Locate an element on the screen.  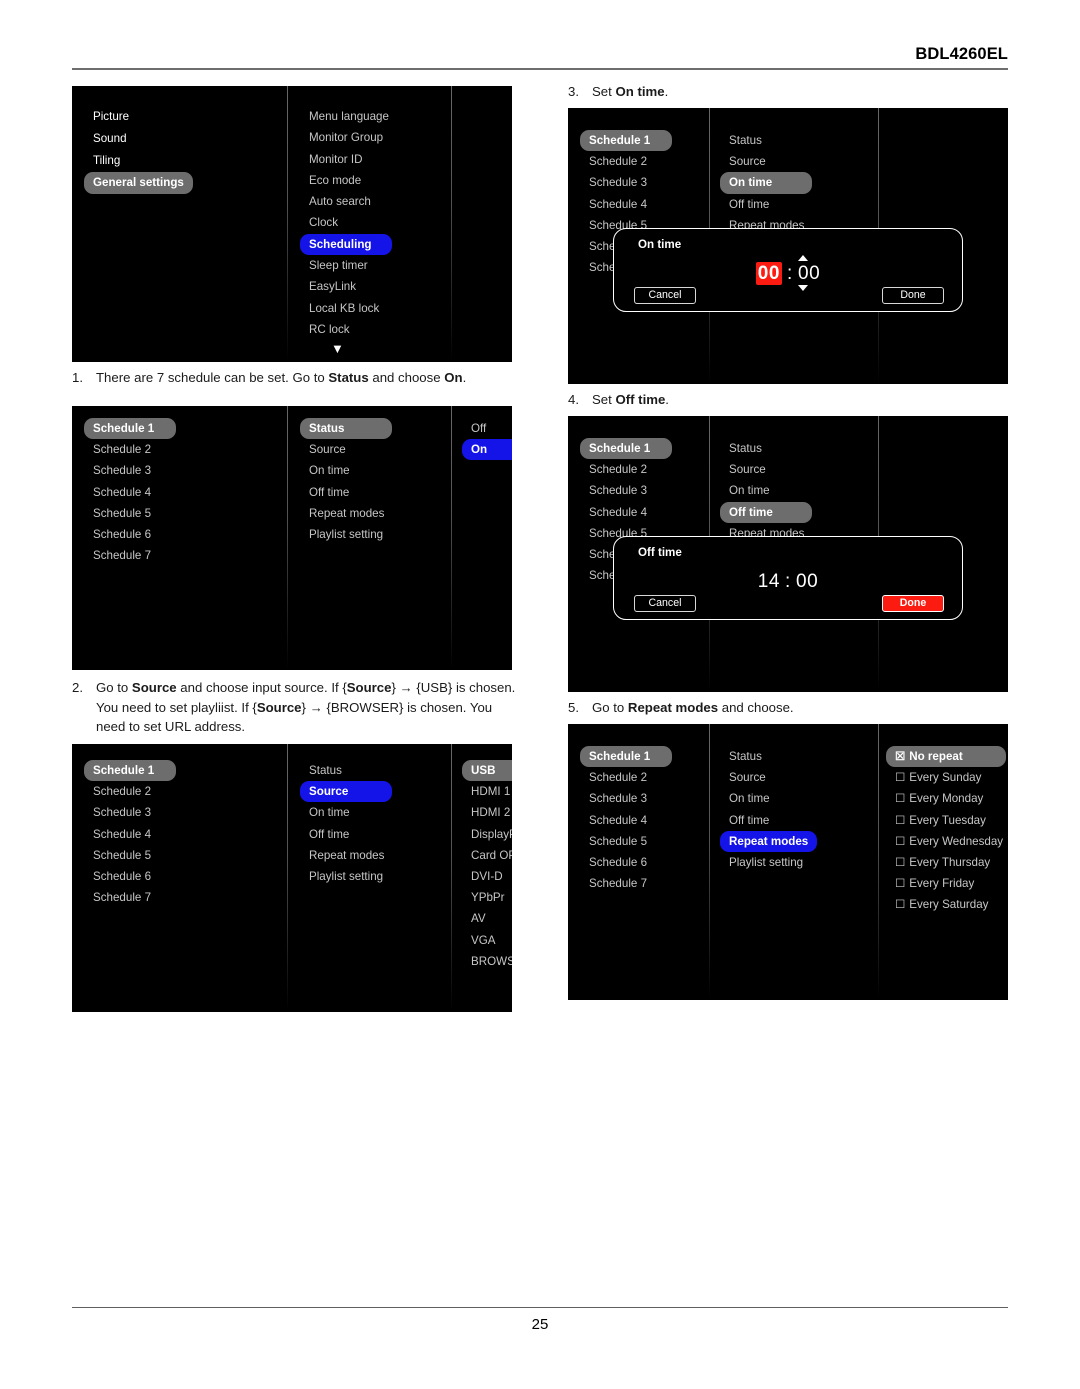
general-setting-option-11: RC lock is located at coordinates (346, 329).